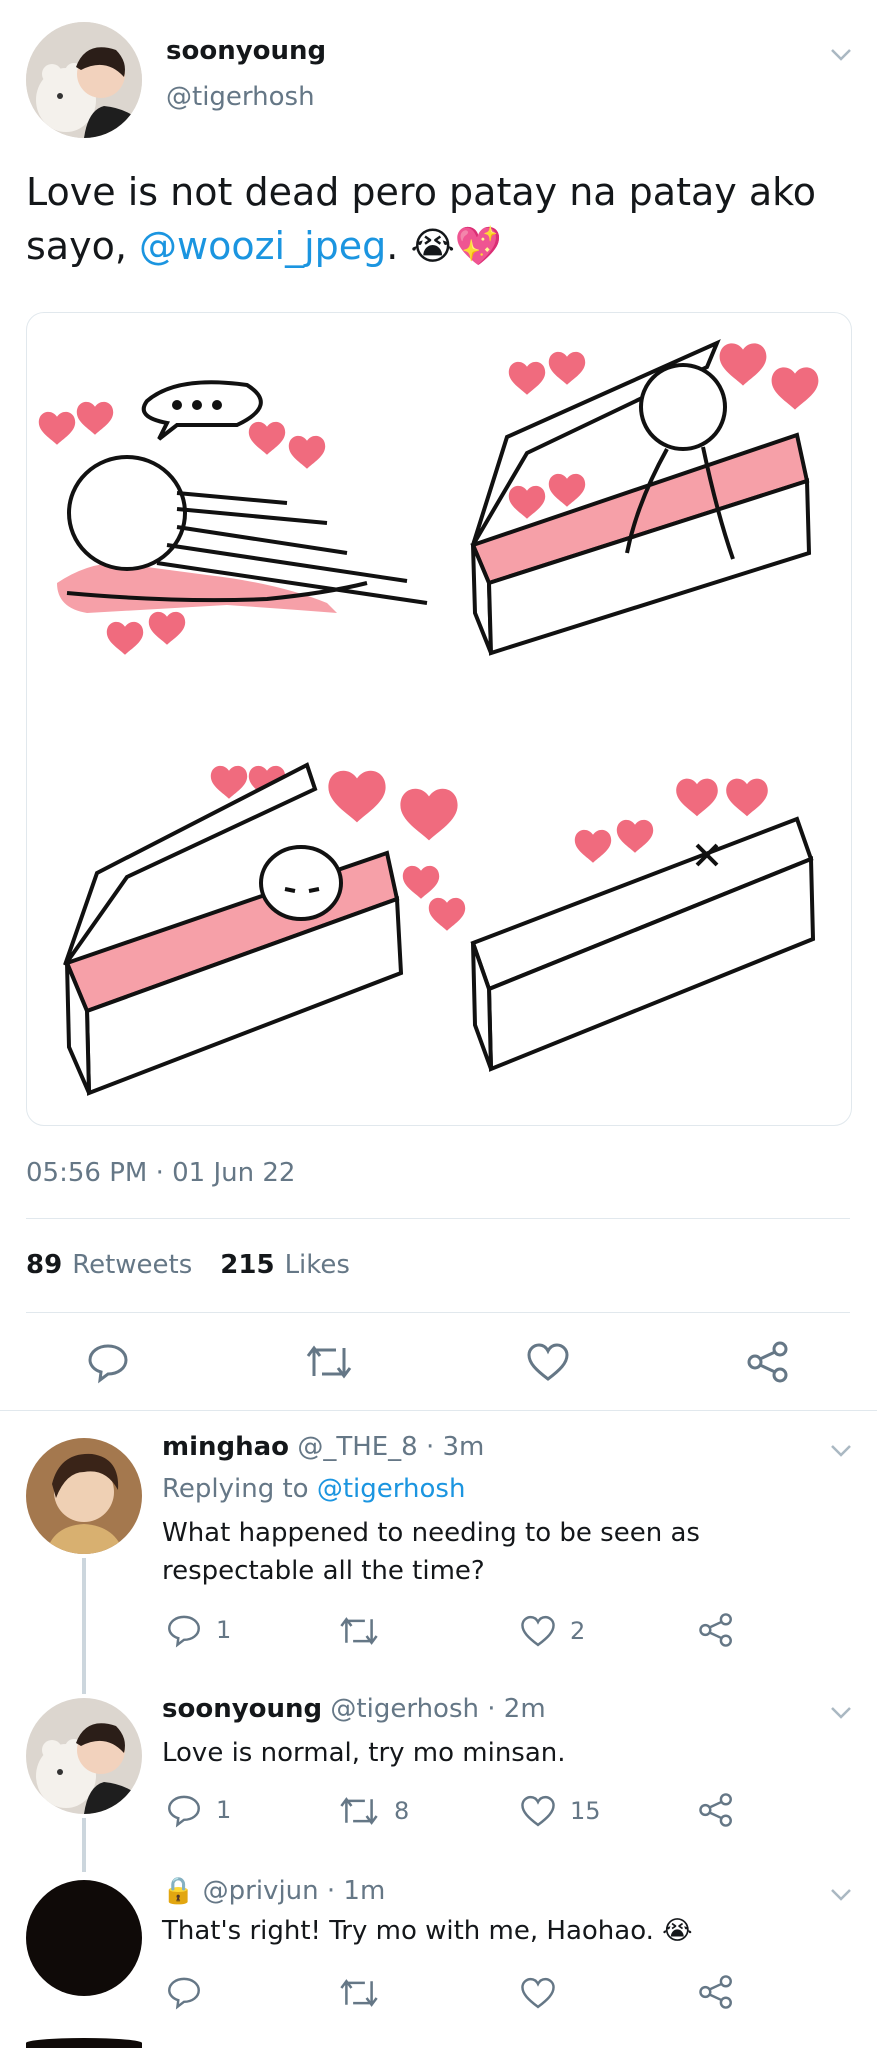  I want to click on reply-handle: @_THE_8, so click(357, 1447).